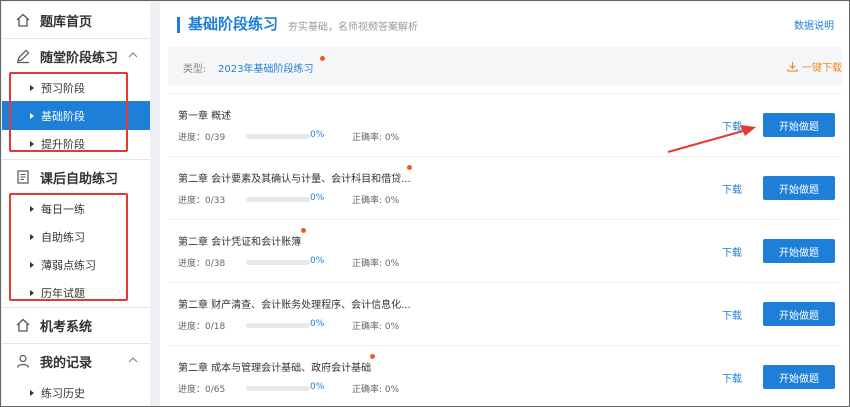  Describe the element at coordinates (205, 116) in the screenshot. I see `chapter-title: 第一章 概述` at that location.